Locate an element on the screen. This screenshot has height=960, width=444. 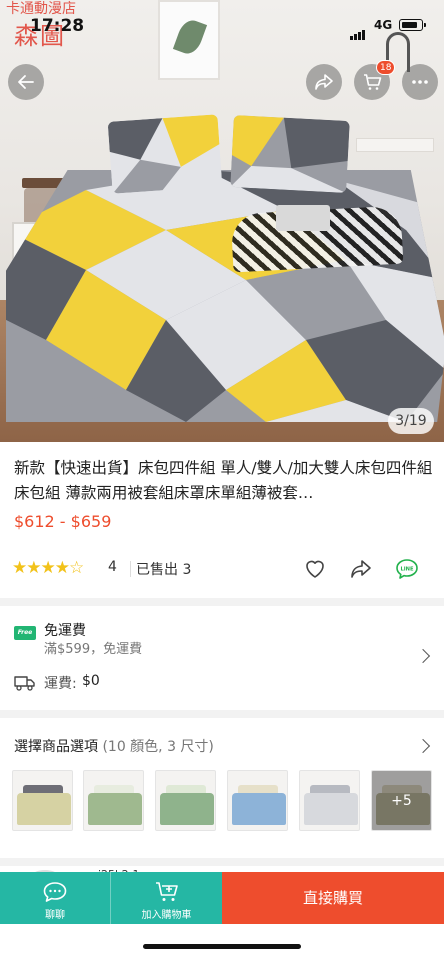
more-button is located at coordinates (420, 82).